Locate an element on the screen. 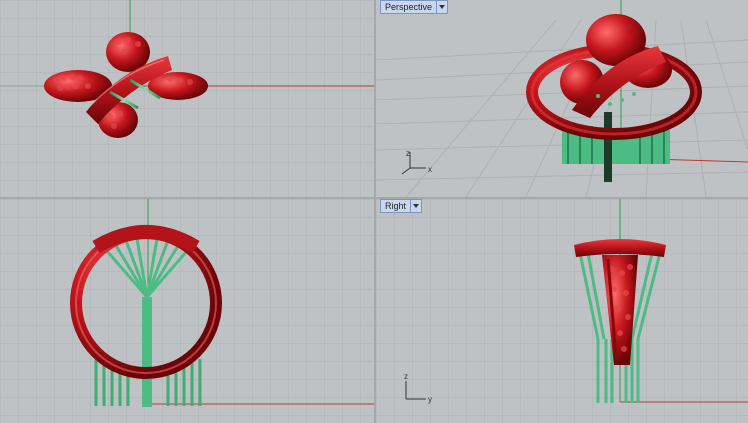  viewport-label-perspective: Perspective is located at coordinates (409, 7).